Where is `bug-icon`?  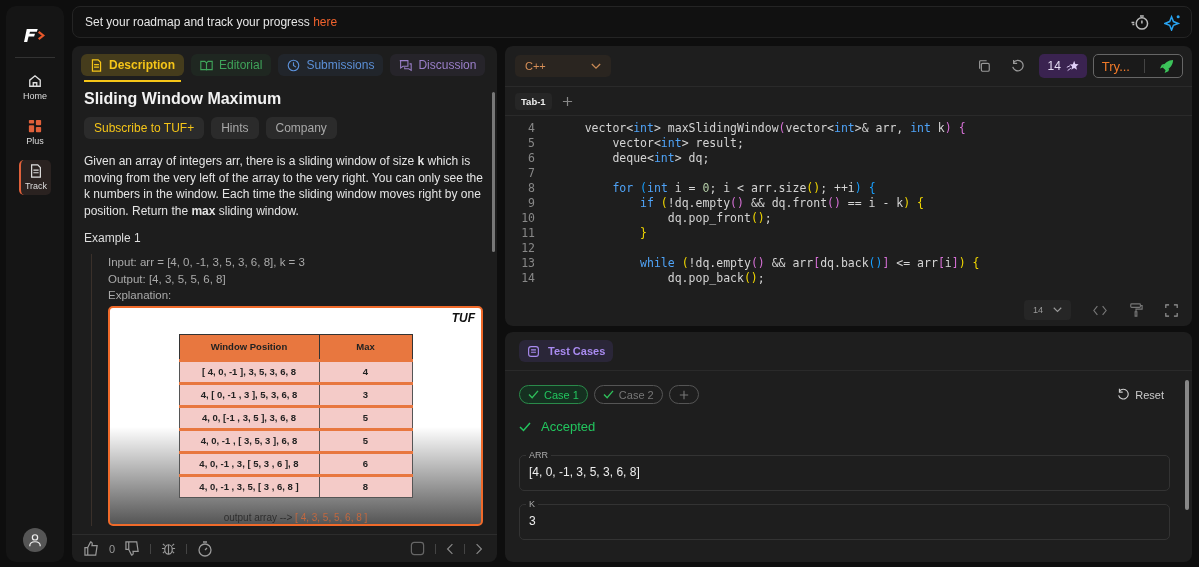 bug-icon is located at coordinates (169, 548).